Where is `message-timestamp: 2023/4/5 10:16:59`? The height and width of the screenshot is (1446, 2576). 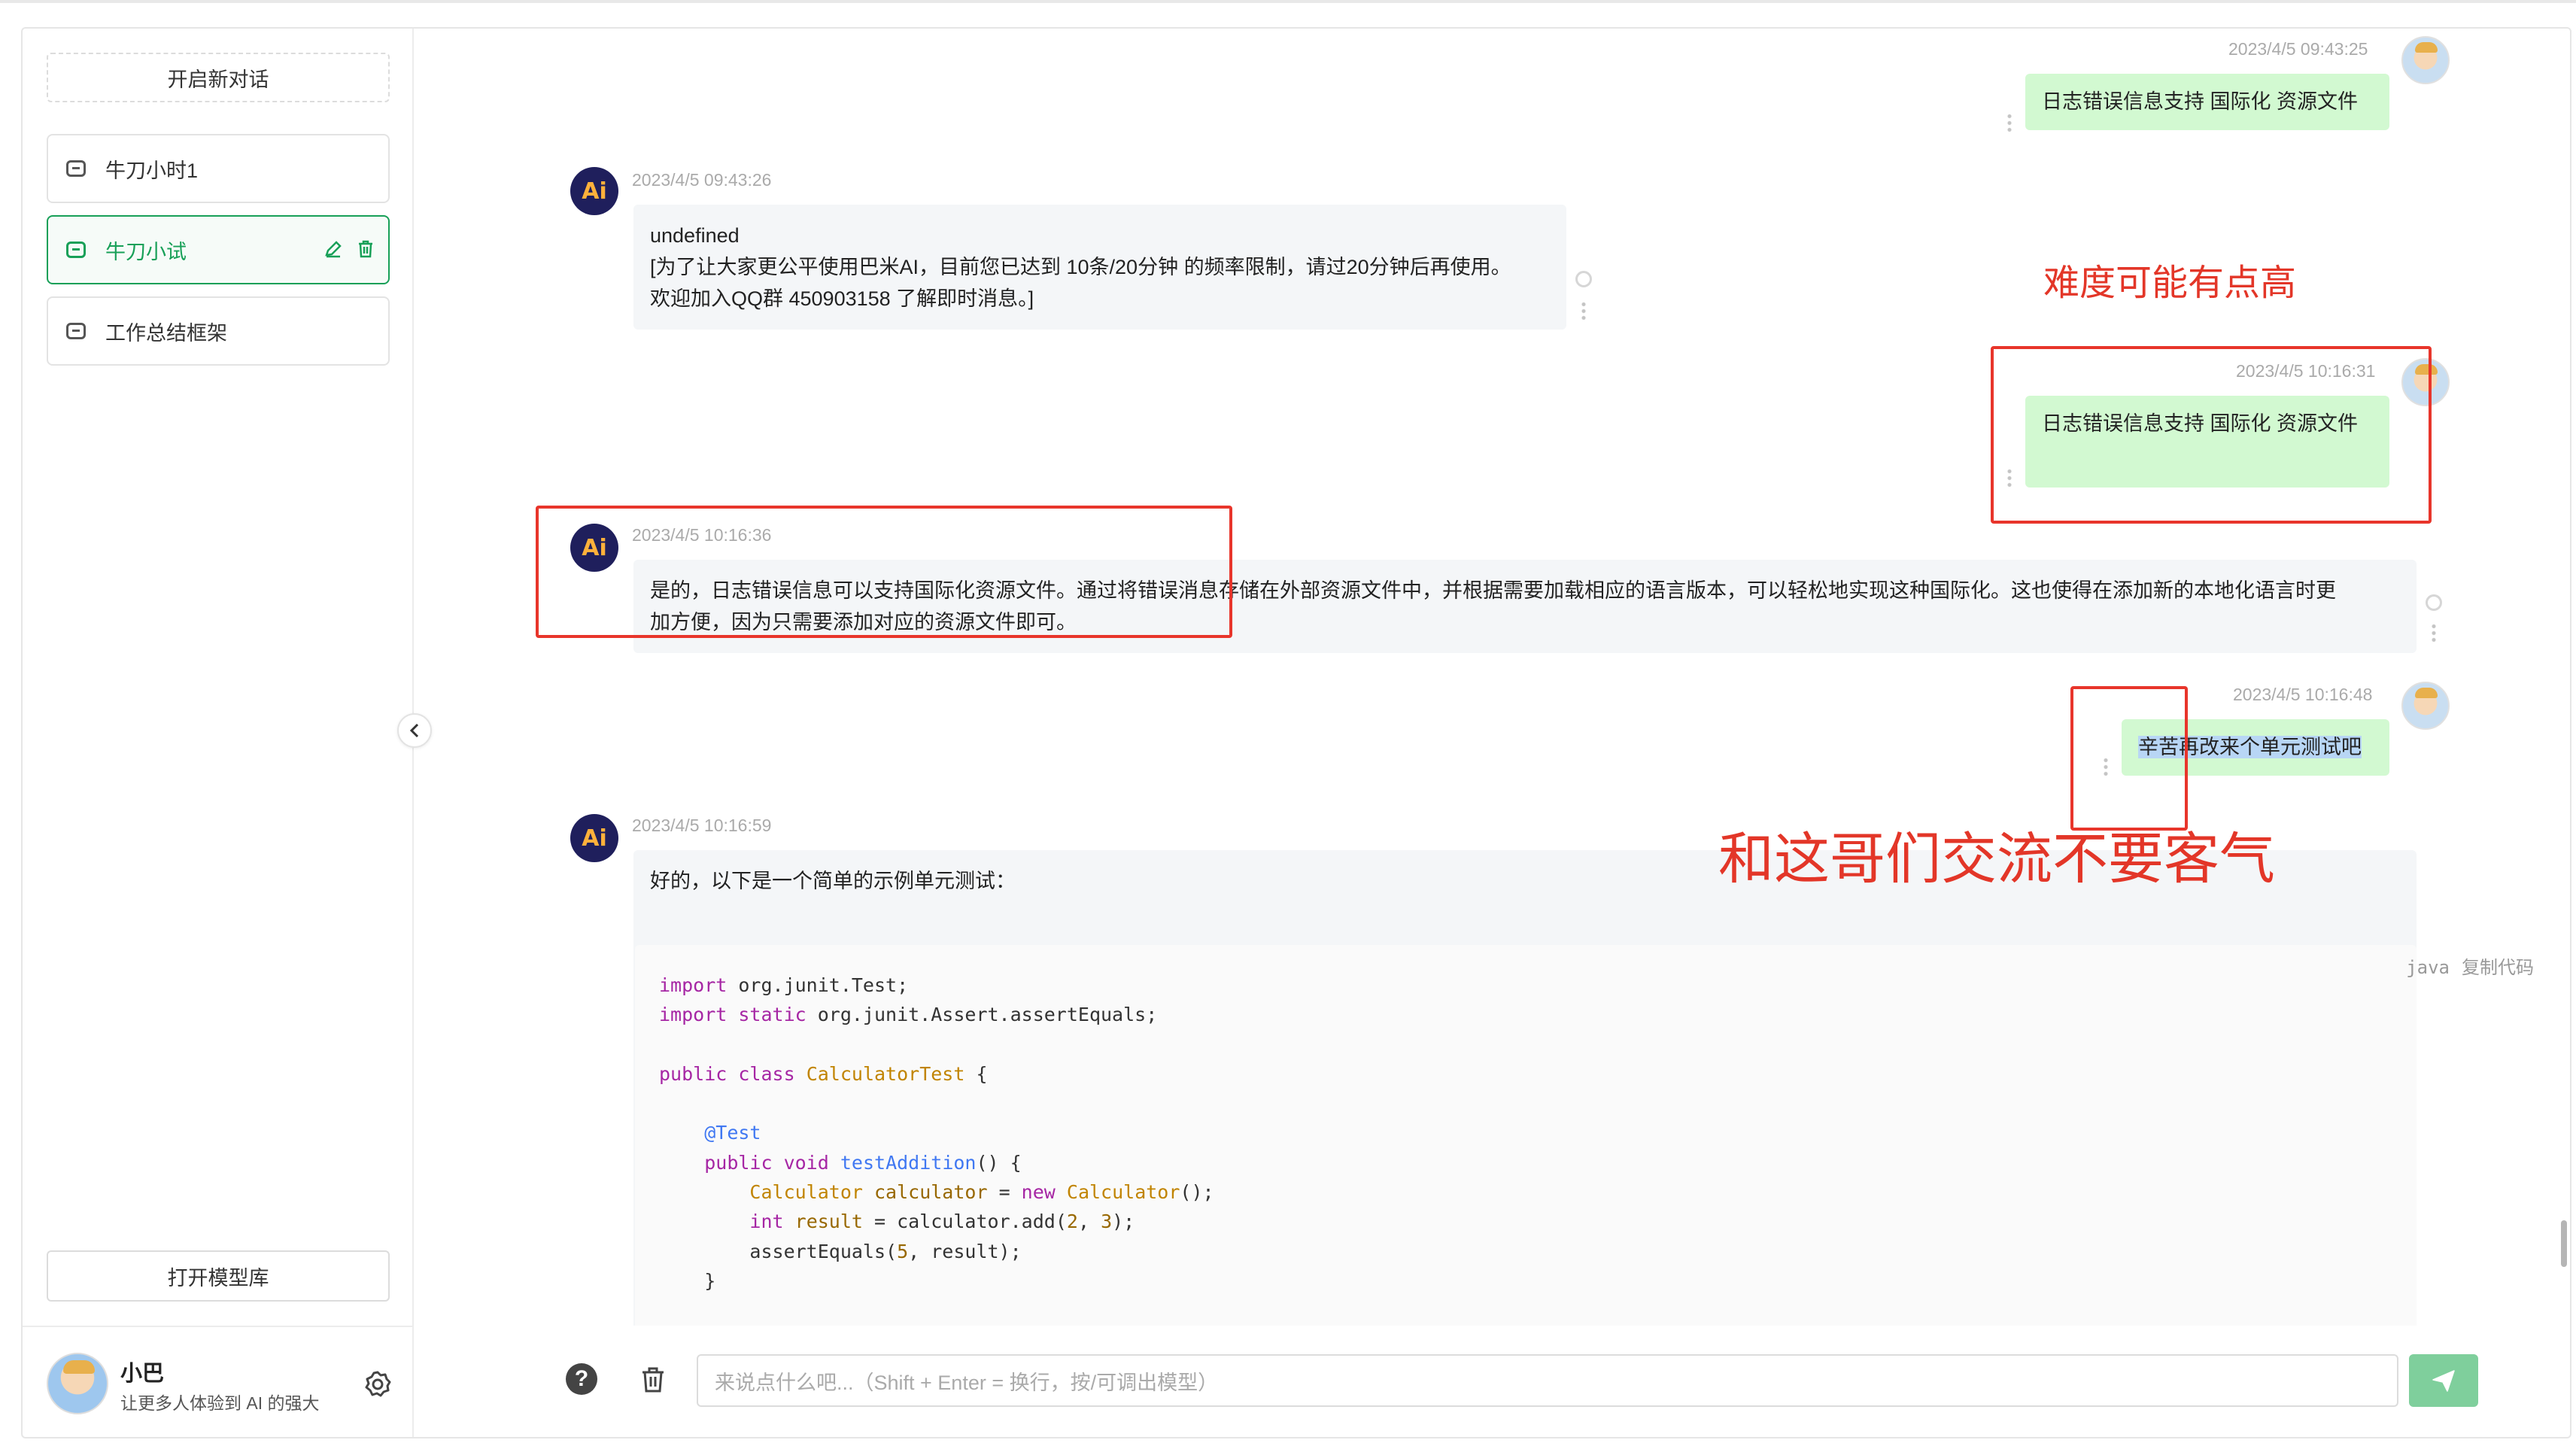 message-timestamp: 2023/4/5 10:16:59 is located at coordinates (702, 825).